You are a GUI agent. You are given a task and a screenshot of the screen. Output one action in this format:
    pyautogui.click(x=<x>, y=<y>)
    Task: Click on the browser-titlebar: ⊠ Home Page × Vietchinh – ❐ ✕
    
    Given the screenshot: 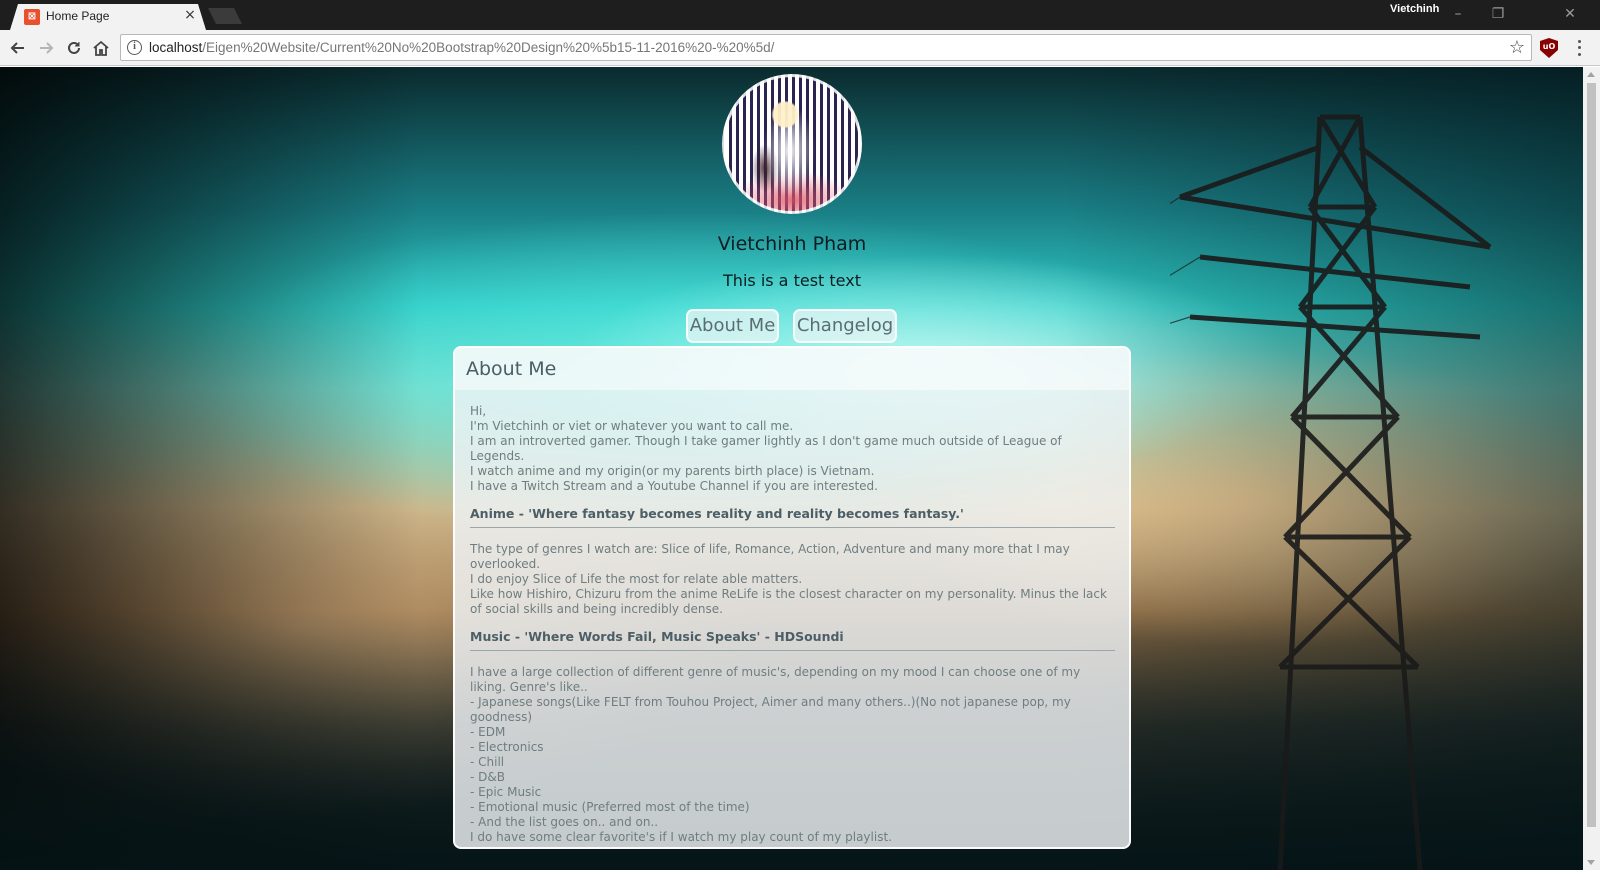 What is the action you would take?
    pyautogui.click(x=800, y=15)
    